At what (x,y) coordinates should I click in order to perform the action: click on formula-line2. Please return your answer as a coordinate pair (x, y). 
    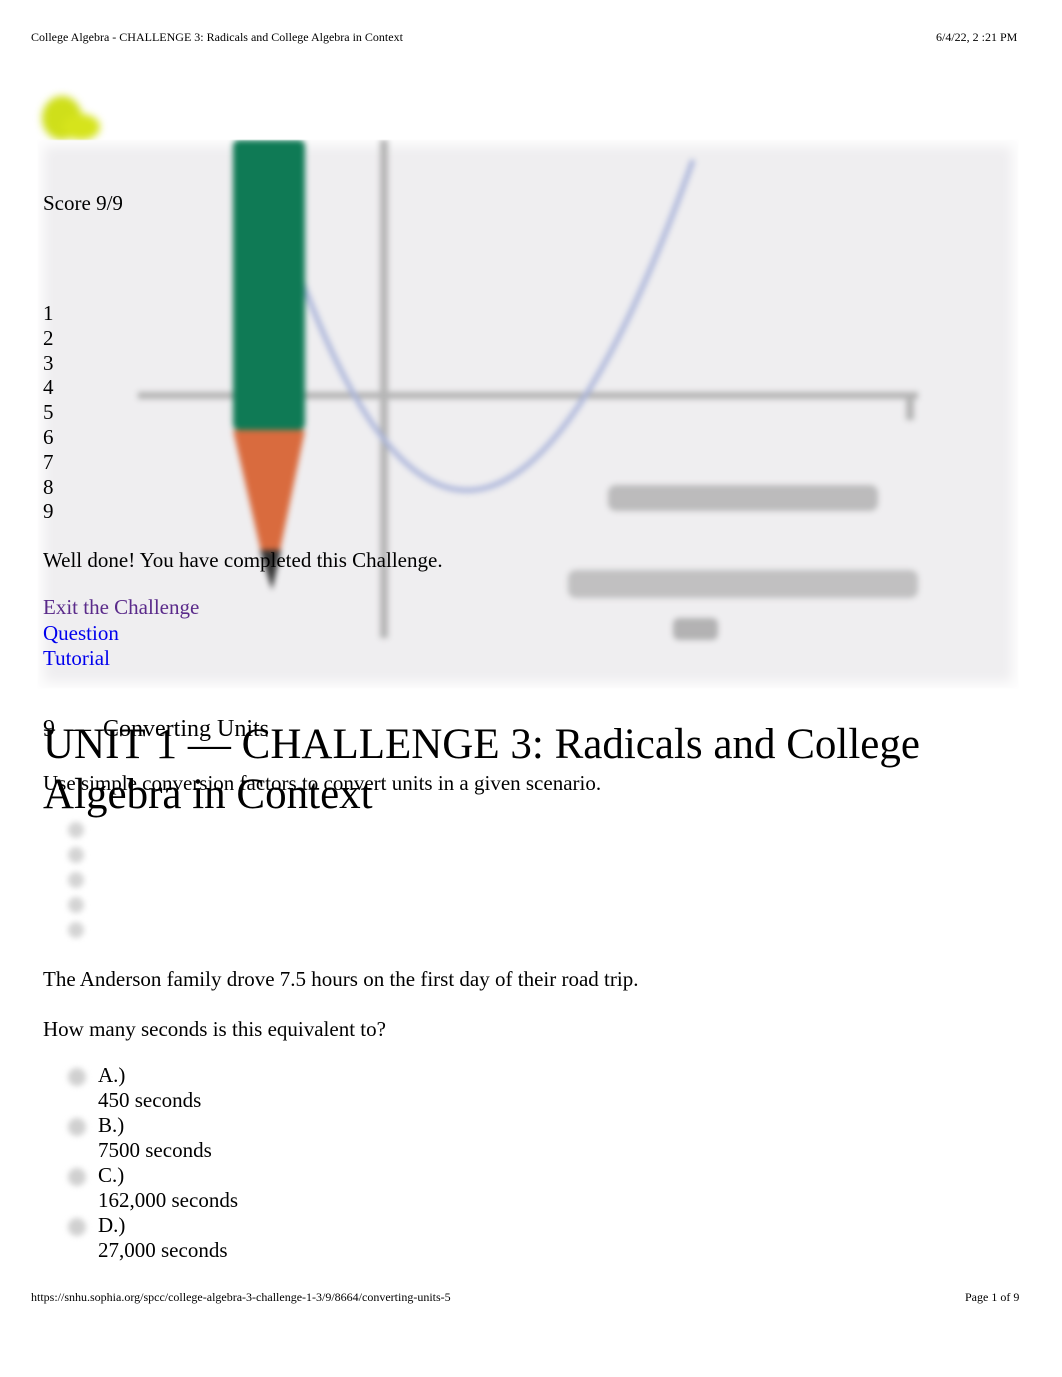
    Looking at the image, I should click on (743, 584).